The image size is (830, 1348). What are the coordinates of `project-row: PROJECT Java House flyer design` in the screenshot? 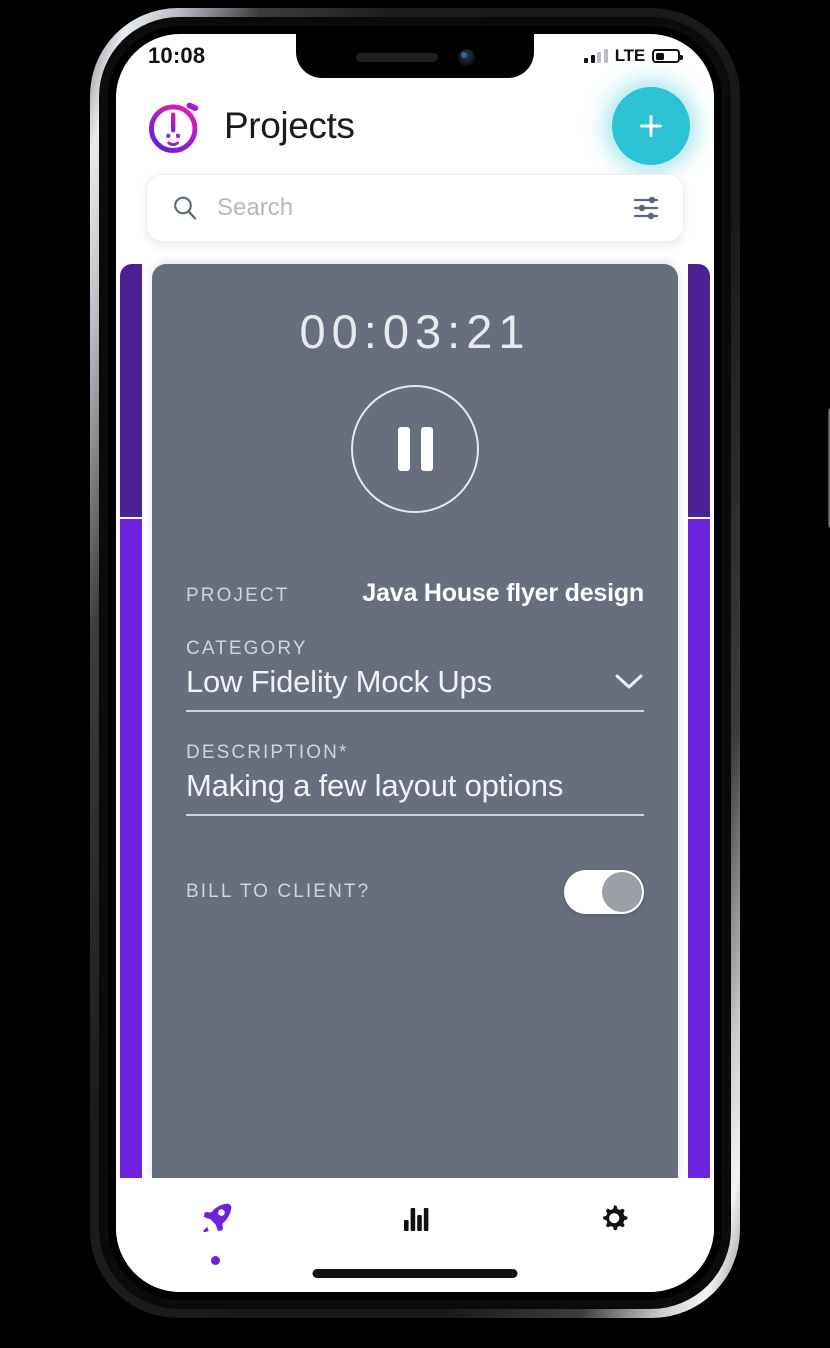 It's located at (415, 593).